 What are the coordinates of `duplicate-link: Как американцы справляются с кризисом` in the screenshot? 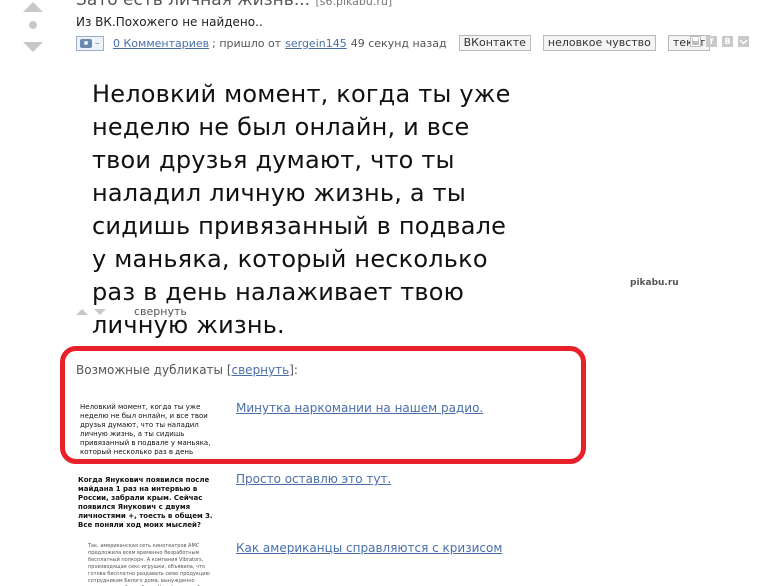 It's located at (369, 548).